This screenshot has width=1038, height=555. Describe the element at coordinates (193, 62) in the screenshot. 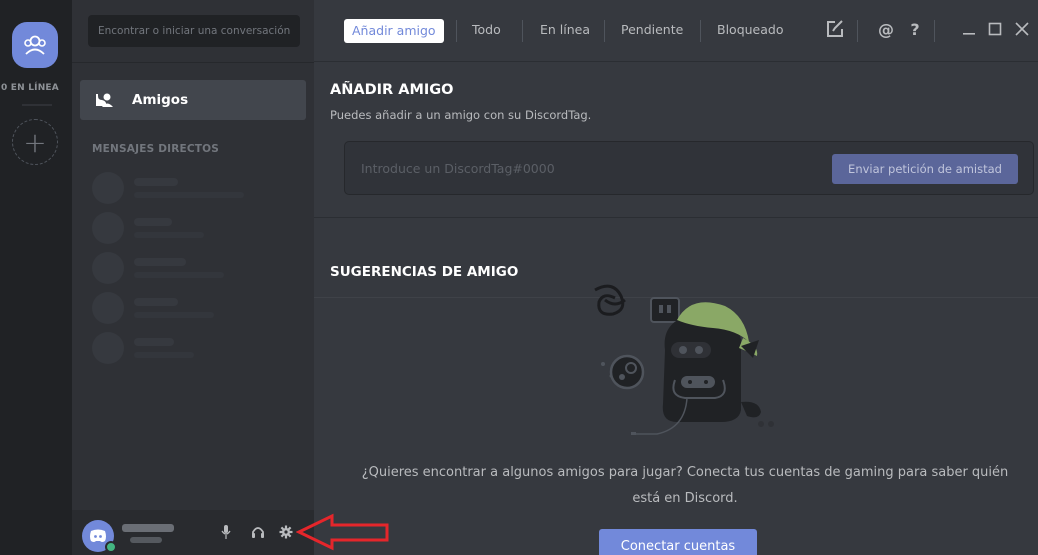

I see `column-divider` at that location.